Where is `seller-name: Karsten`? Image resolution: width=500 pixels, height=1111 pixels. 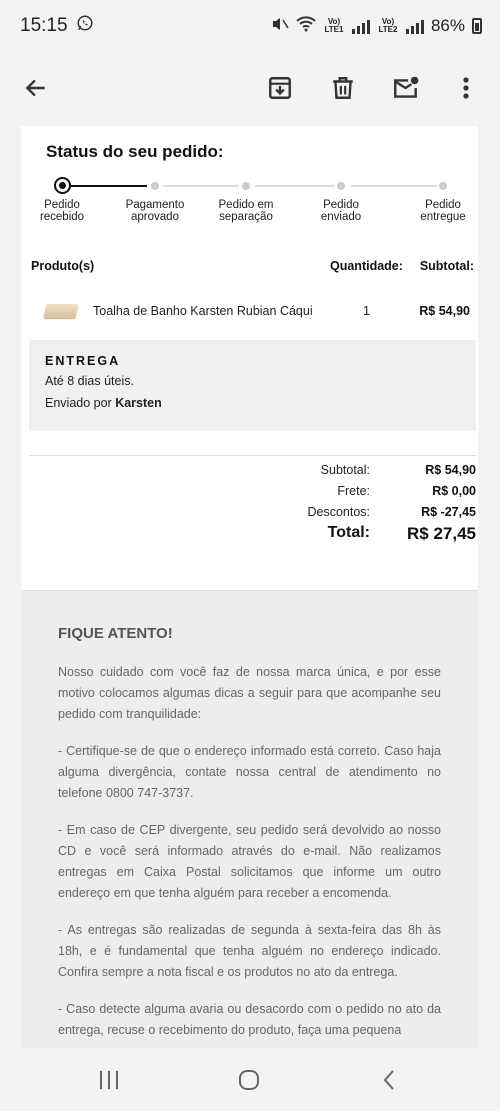
seller-name: Karsten is located at coordinates (138, 403).